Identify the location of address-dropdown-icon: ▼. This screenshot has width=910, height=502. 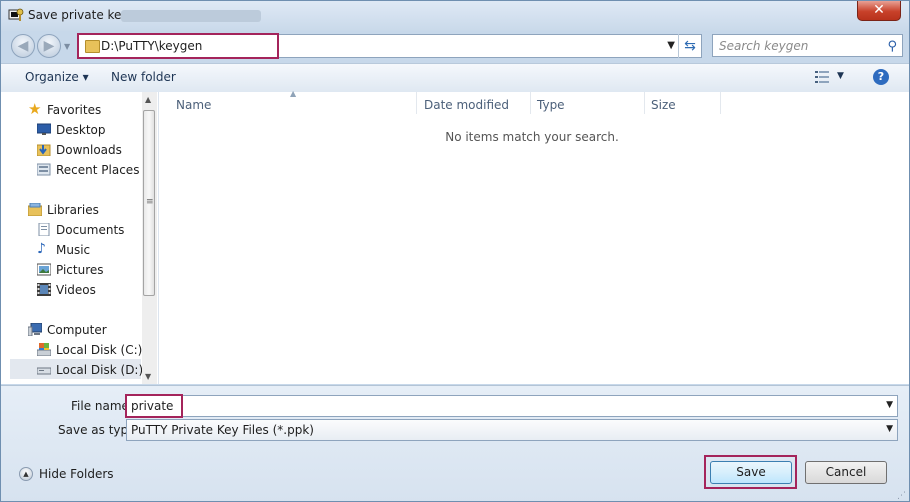
(671, 45).